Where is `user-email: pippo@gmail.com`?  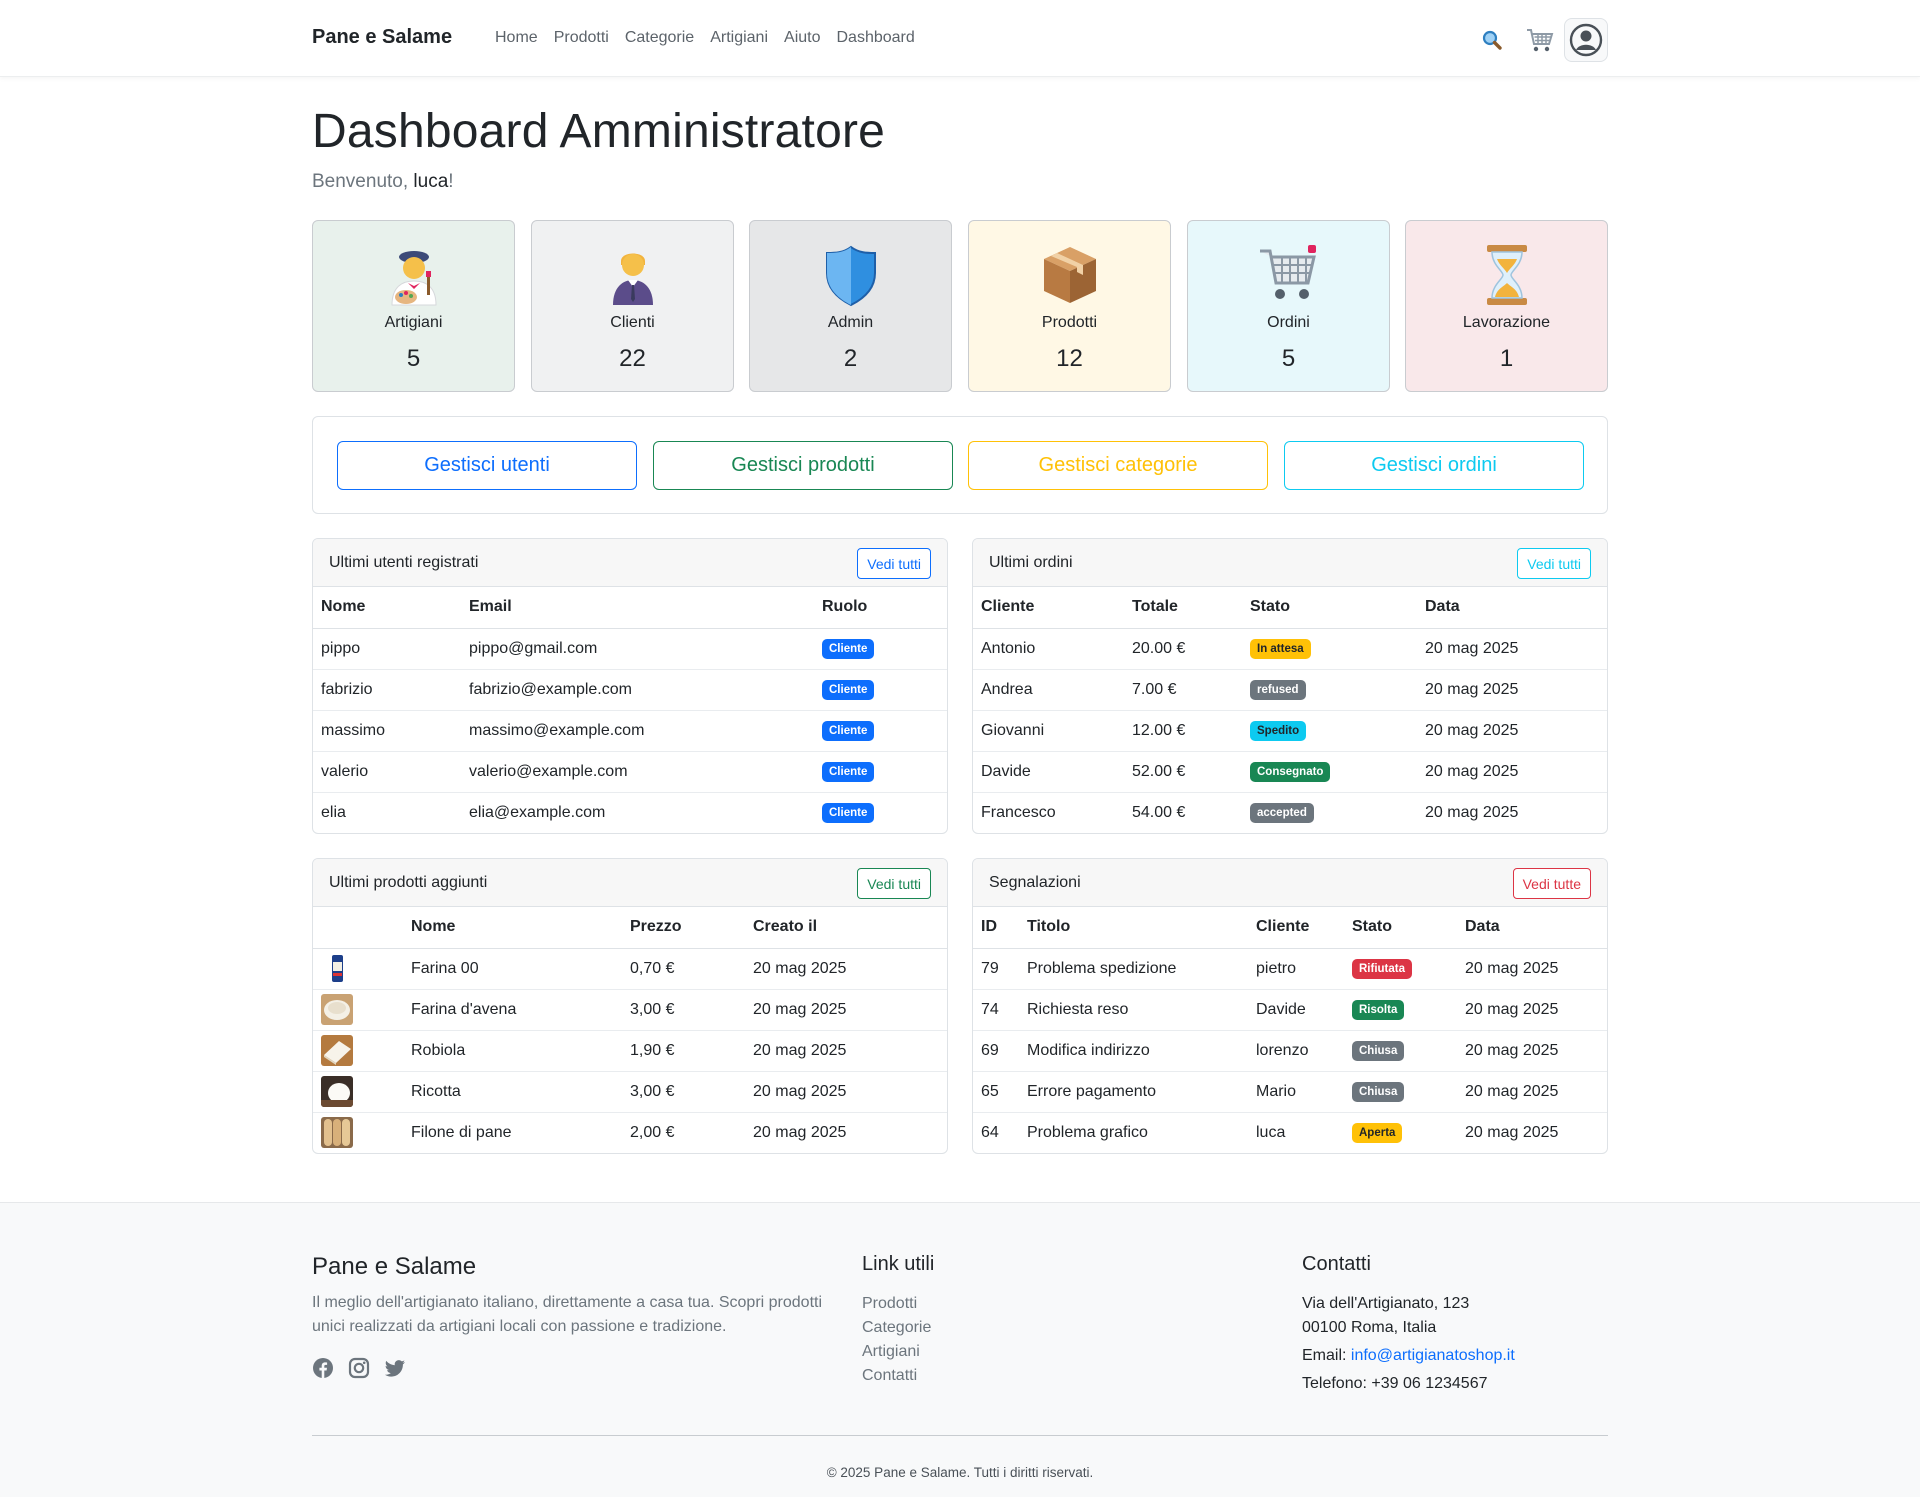
user-email: pippo@gmail.com is located at coordinates (637, 649).